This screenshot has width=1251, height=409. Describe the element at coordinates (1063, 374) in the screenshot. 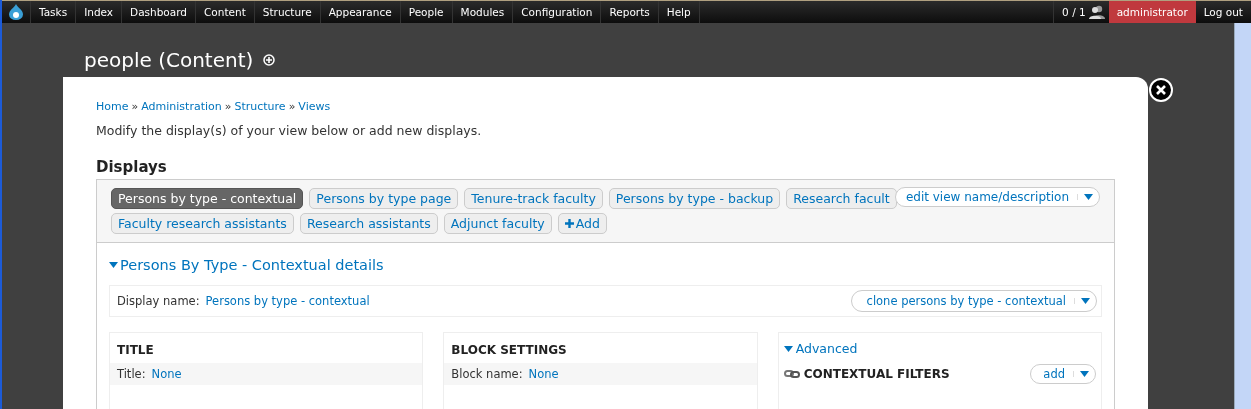

I see `add-filter-button: add` at that location.